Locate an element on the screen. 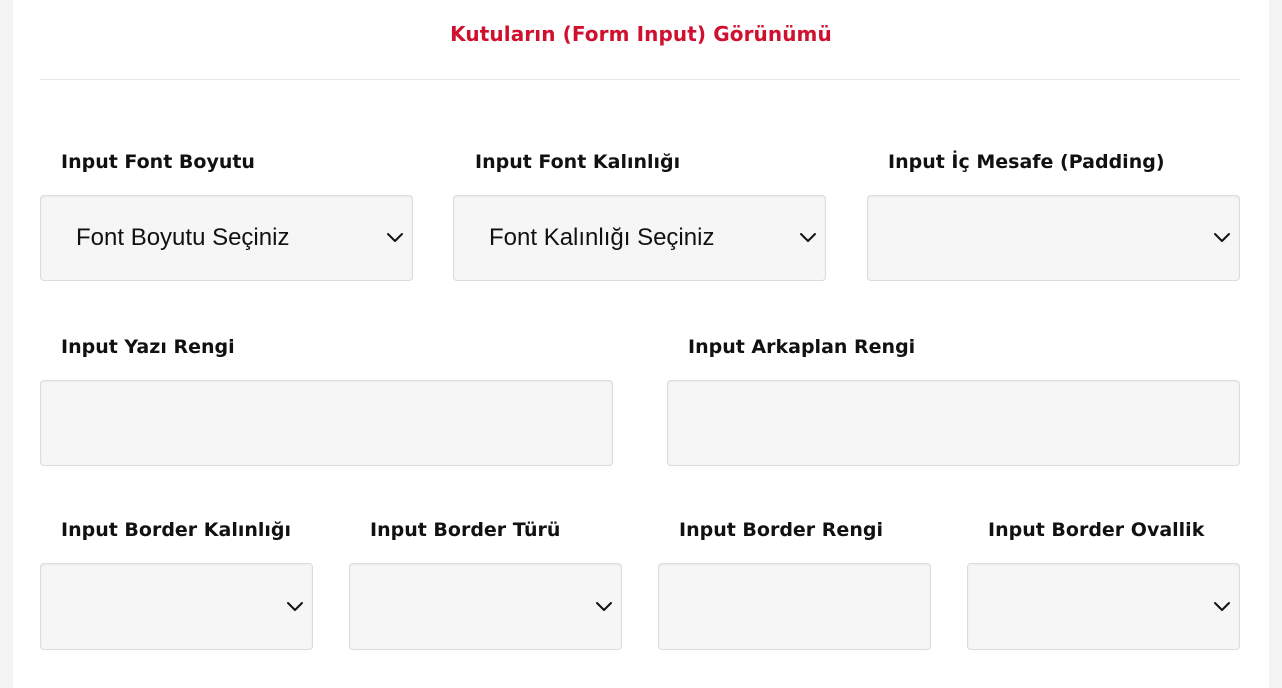 This screenshot has height=688, width=1282. font-size-select: Font Boyutu Seçiniz is located at coordinates (226, 238).